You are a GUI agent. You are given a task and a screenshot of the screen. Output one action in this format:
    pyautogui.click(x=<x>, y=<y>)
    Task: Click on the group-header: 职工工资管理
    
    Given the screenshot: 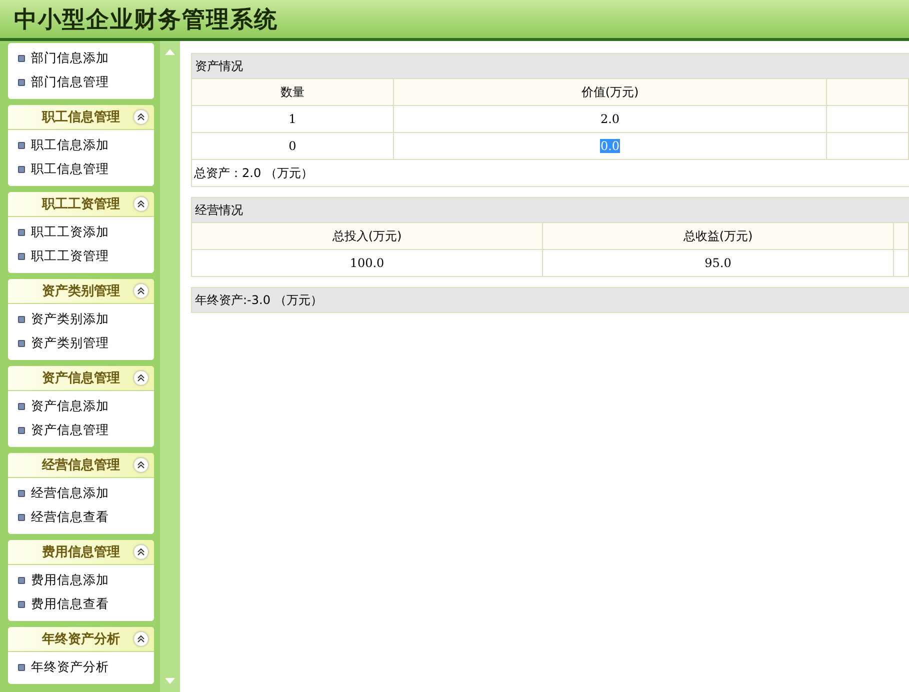 What is the action you would take?
    pyautogui.click(x=81, y=204)
    